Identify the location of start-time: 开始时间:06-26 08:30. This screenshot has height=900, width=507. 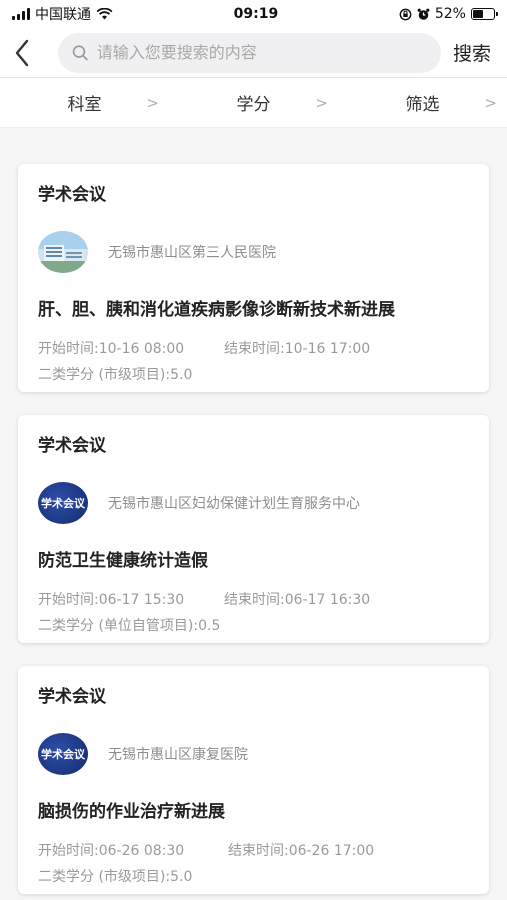
(111, 851).